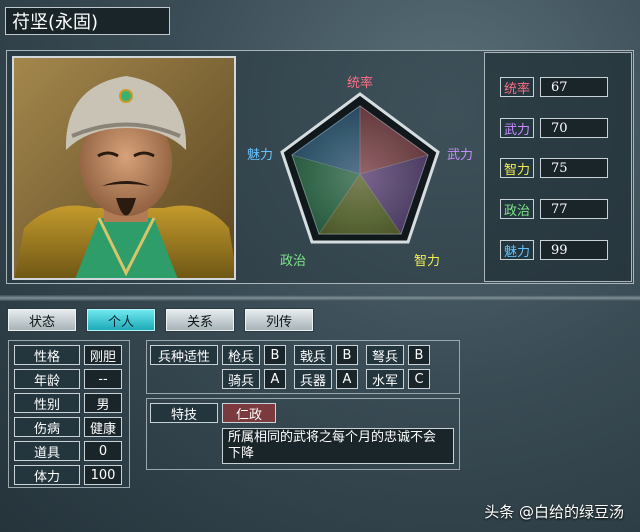 The height and width of the screenshot is (532, 640). What do you see at coordinates (103, 403) in the screenshot?
I see `personal-value-gender: 男` at bounding box center [103, 403].